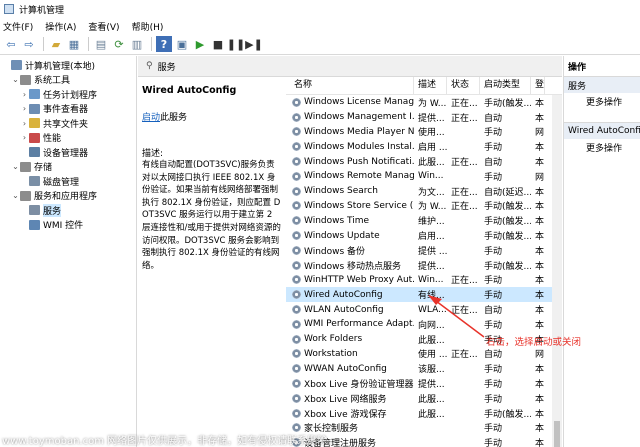 The height and width of the screenshot is (447, 640). I want to click on scrollbar-thumb, so click(557, 434).